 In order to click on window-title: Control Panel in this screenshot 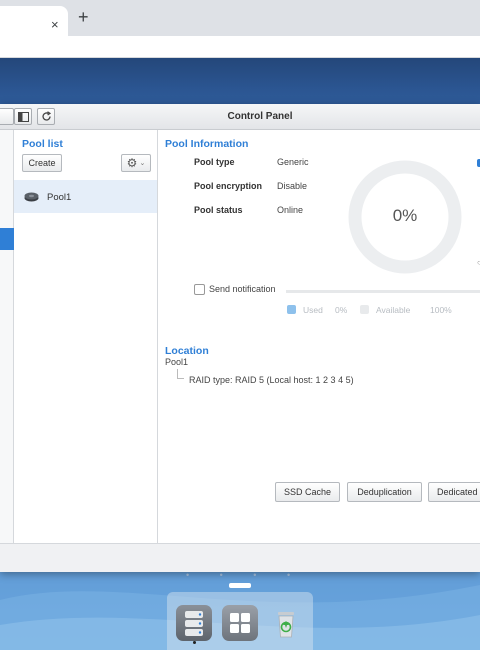, I will do `click(260, 116)`.